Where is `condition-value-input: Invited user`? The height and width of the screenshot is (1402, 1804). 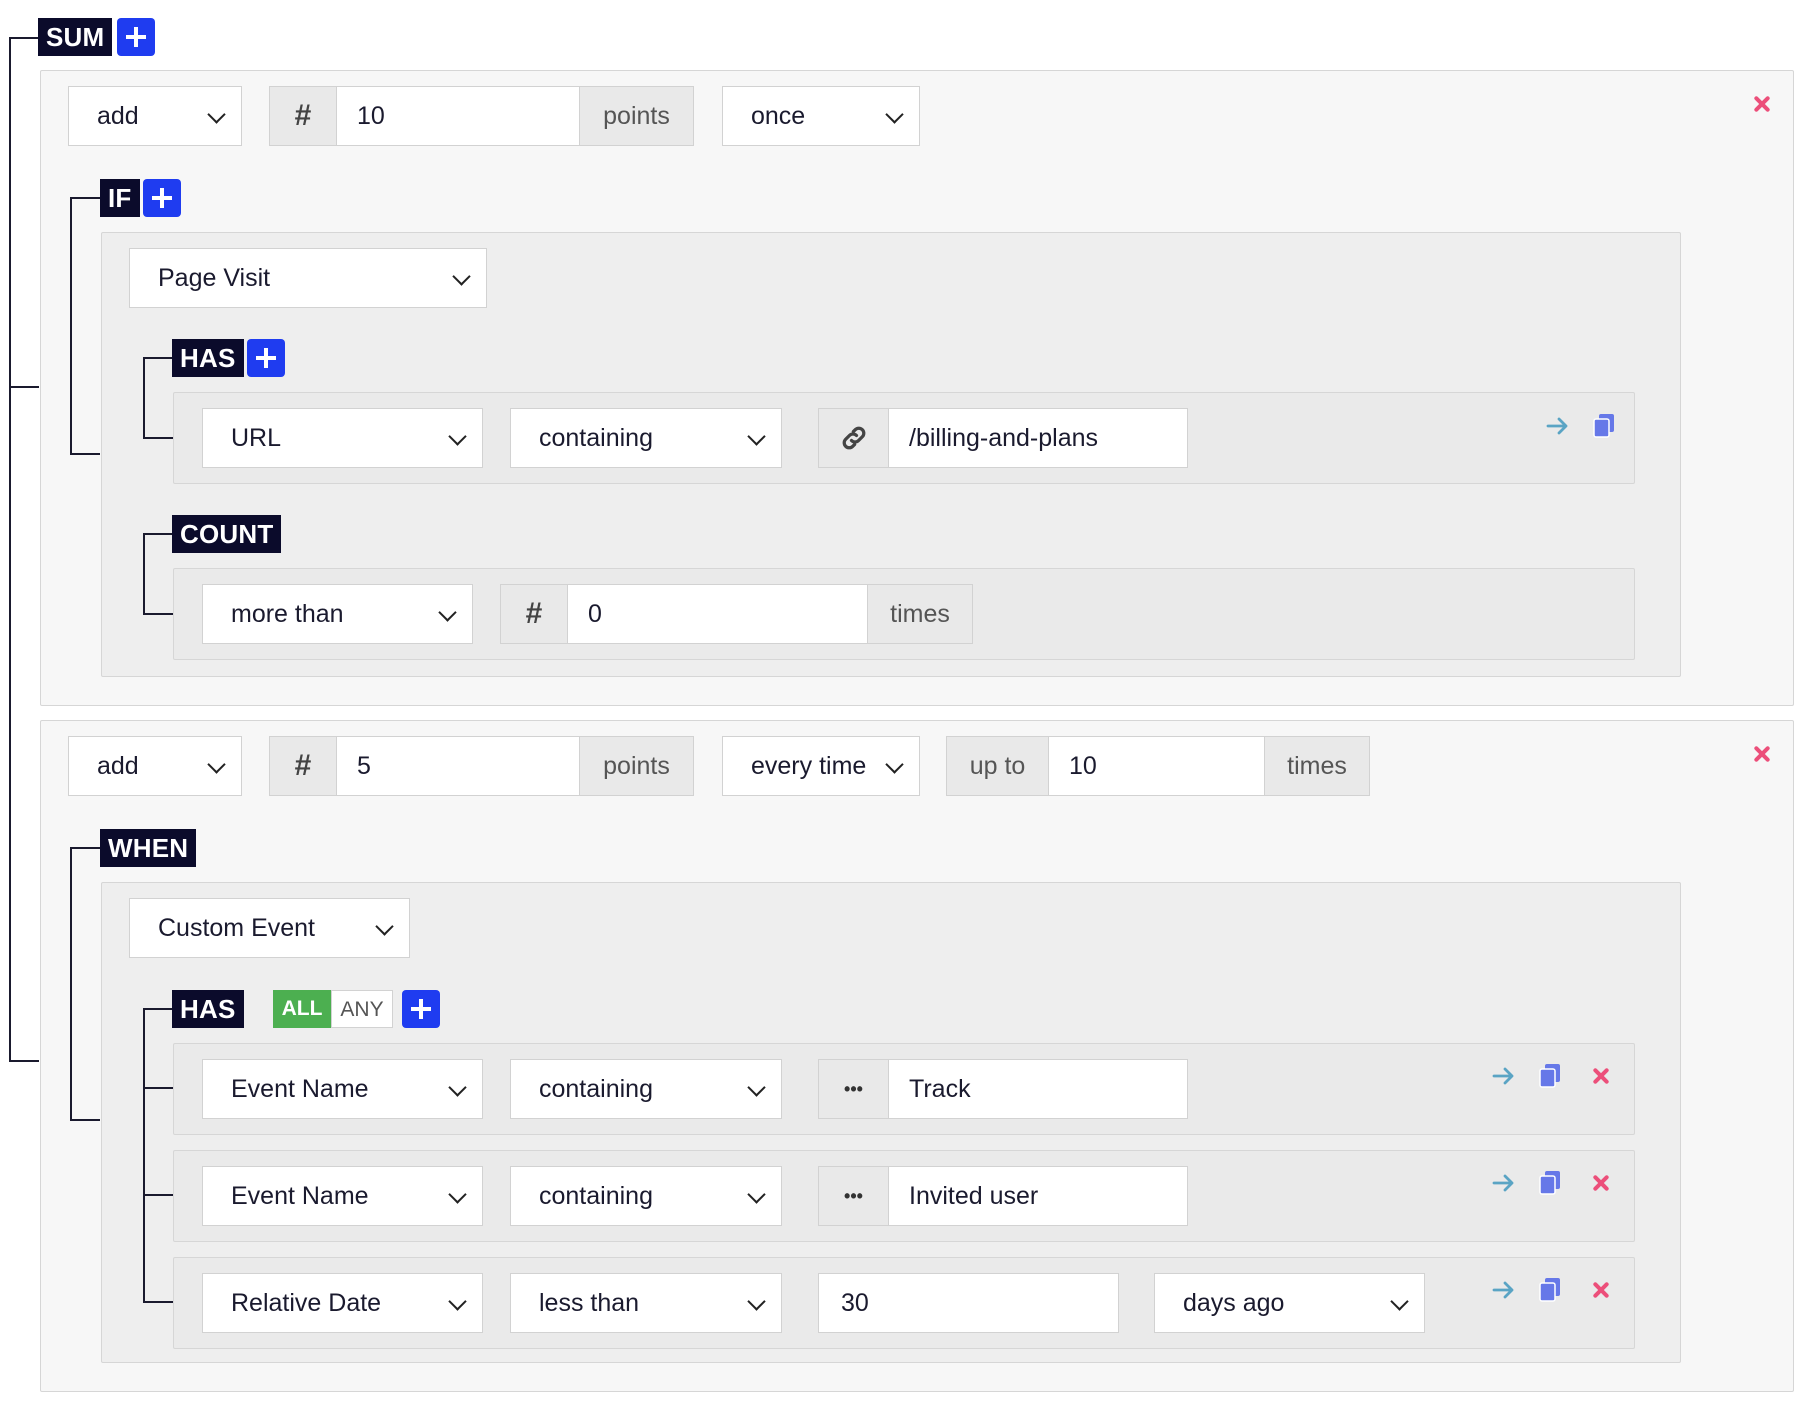
condition-value-input: Invited user is located at coordinates (1038, 1196).